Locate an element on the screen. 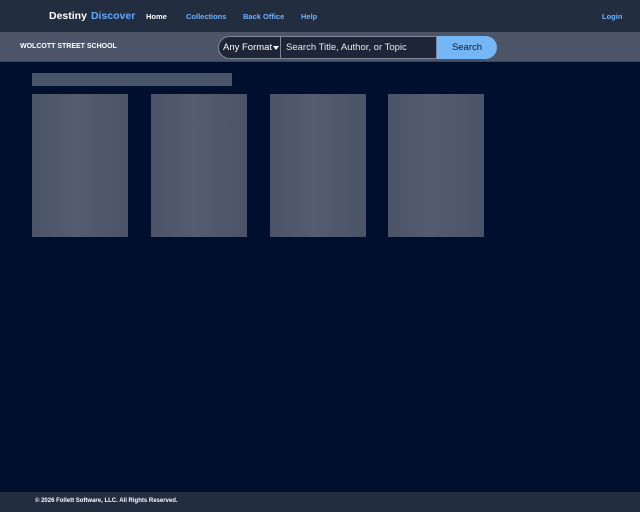  nav-home: Home is located at coordinates (156, 16).